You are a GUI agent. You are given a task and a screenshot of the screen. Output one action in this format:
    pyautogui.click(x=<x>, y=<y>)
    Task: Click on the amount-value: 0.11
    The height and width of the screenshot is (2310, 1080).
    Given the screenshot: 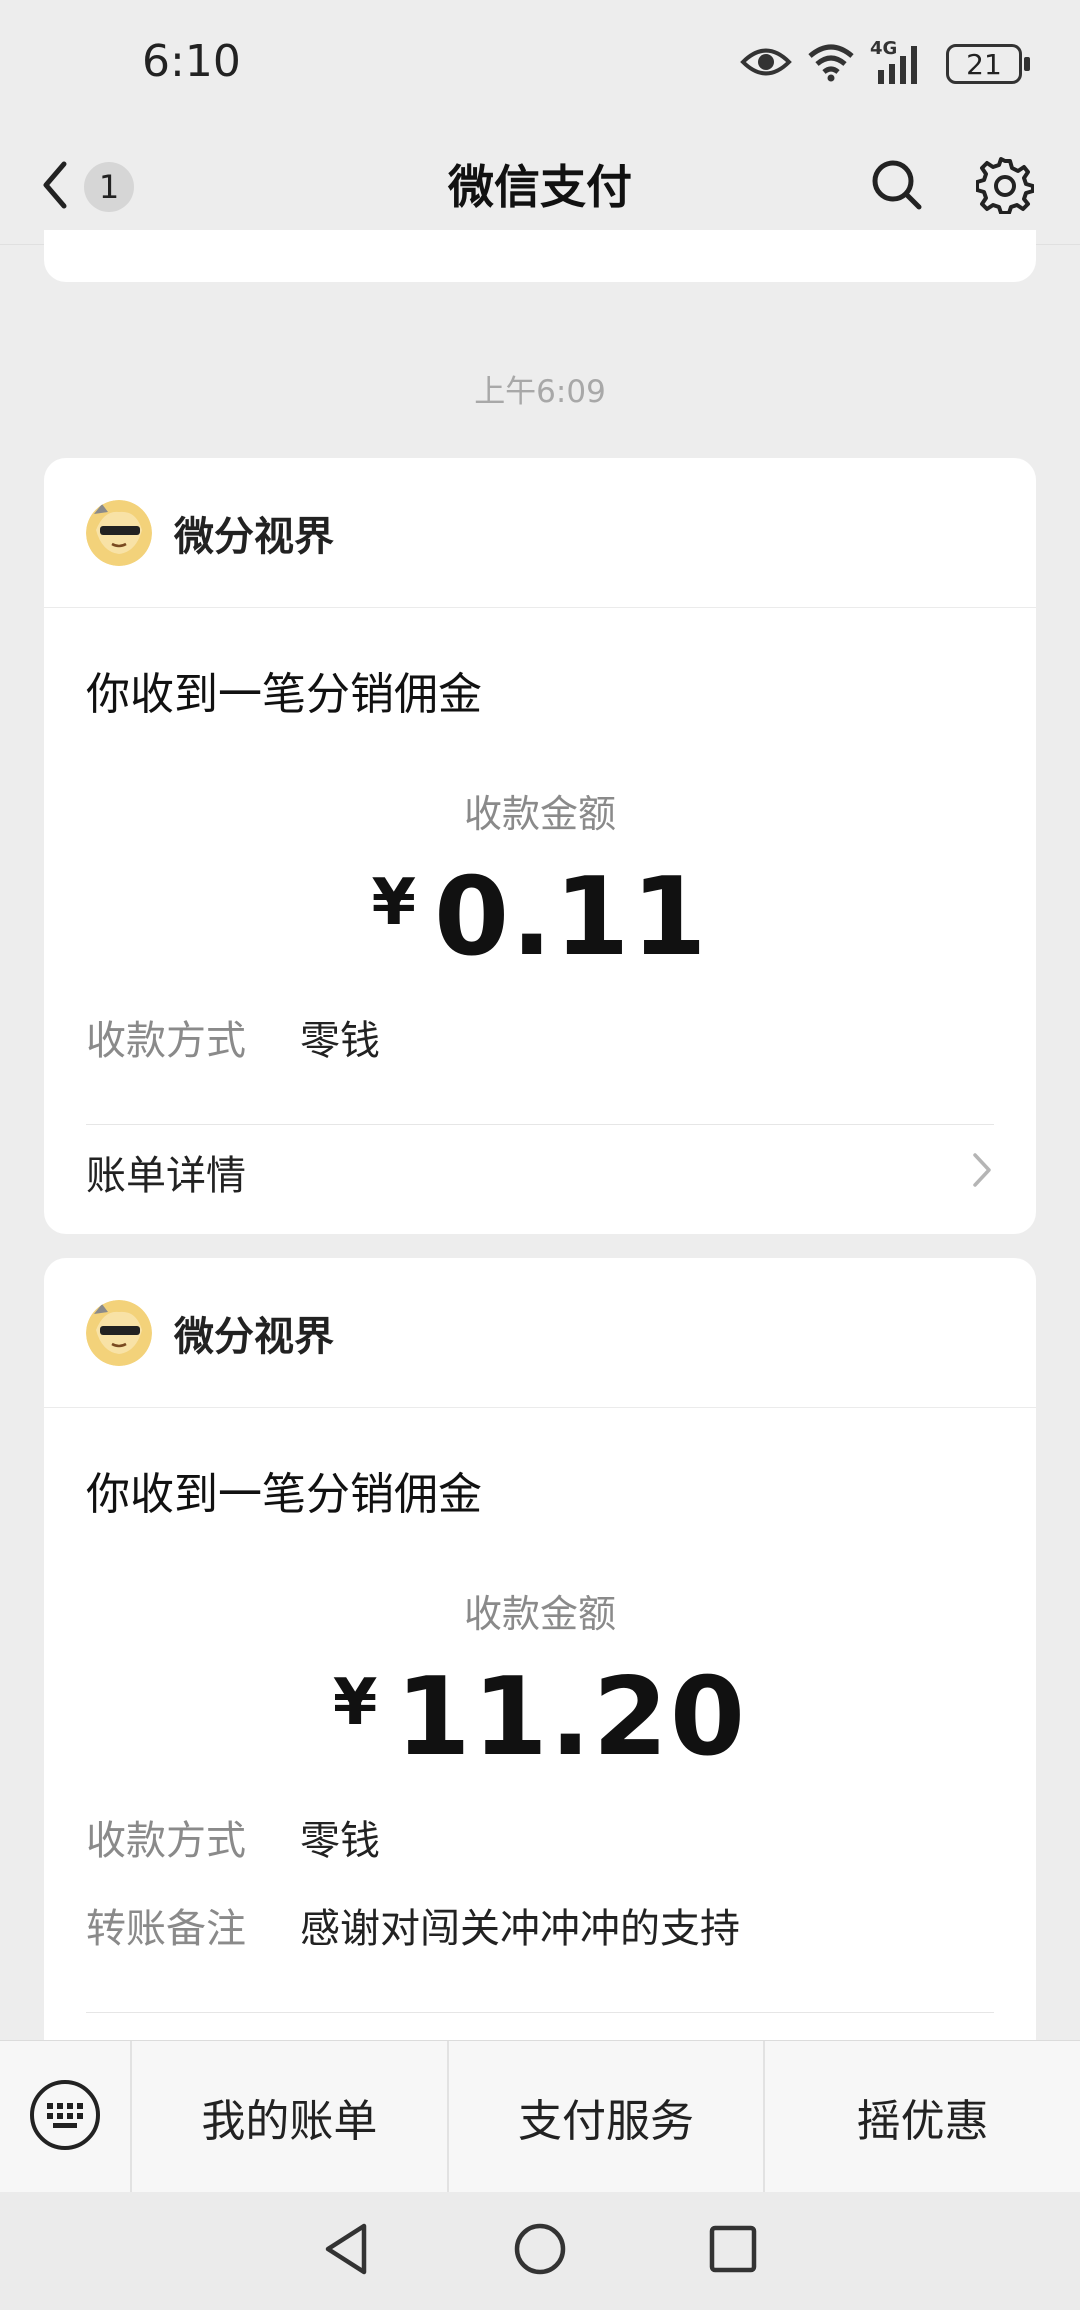 What is the action you would take?
    pyautogui.click(x=571, y=917)
    